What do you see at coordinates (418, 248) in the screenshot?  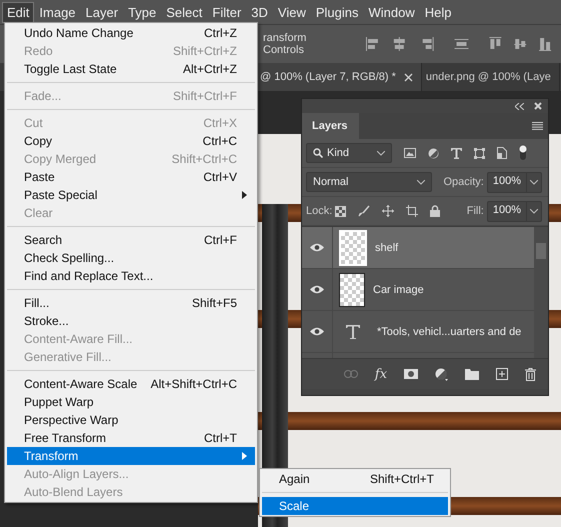 I see `layer-row: shelf` at bounding box center [418, 248].